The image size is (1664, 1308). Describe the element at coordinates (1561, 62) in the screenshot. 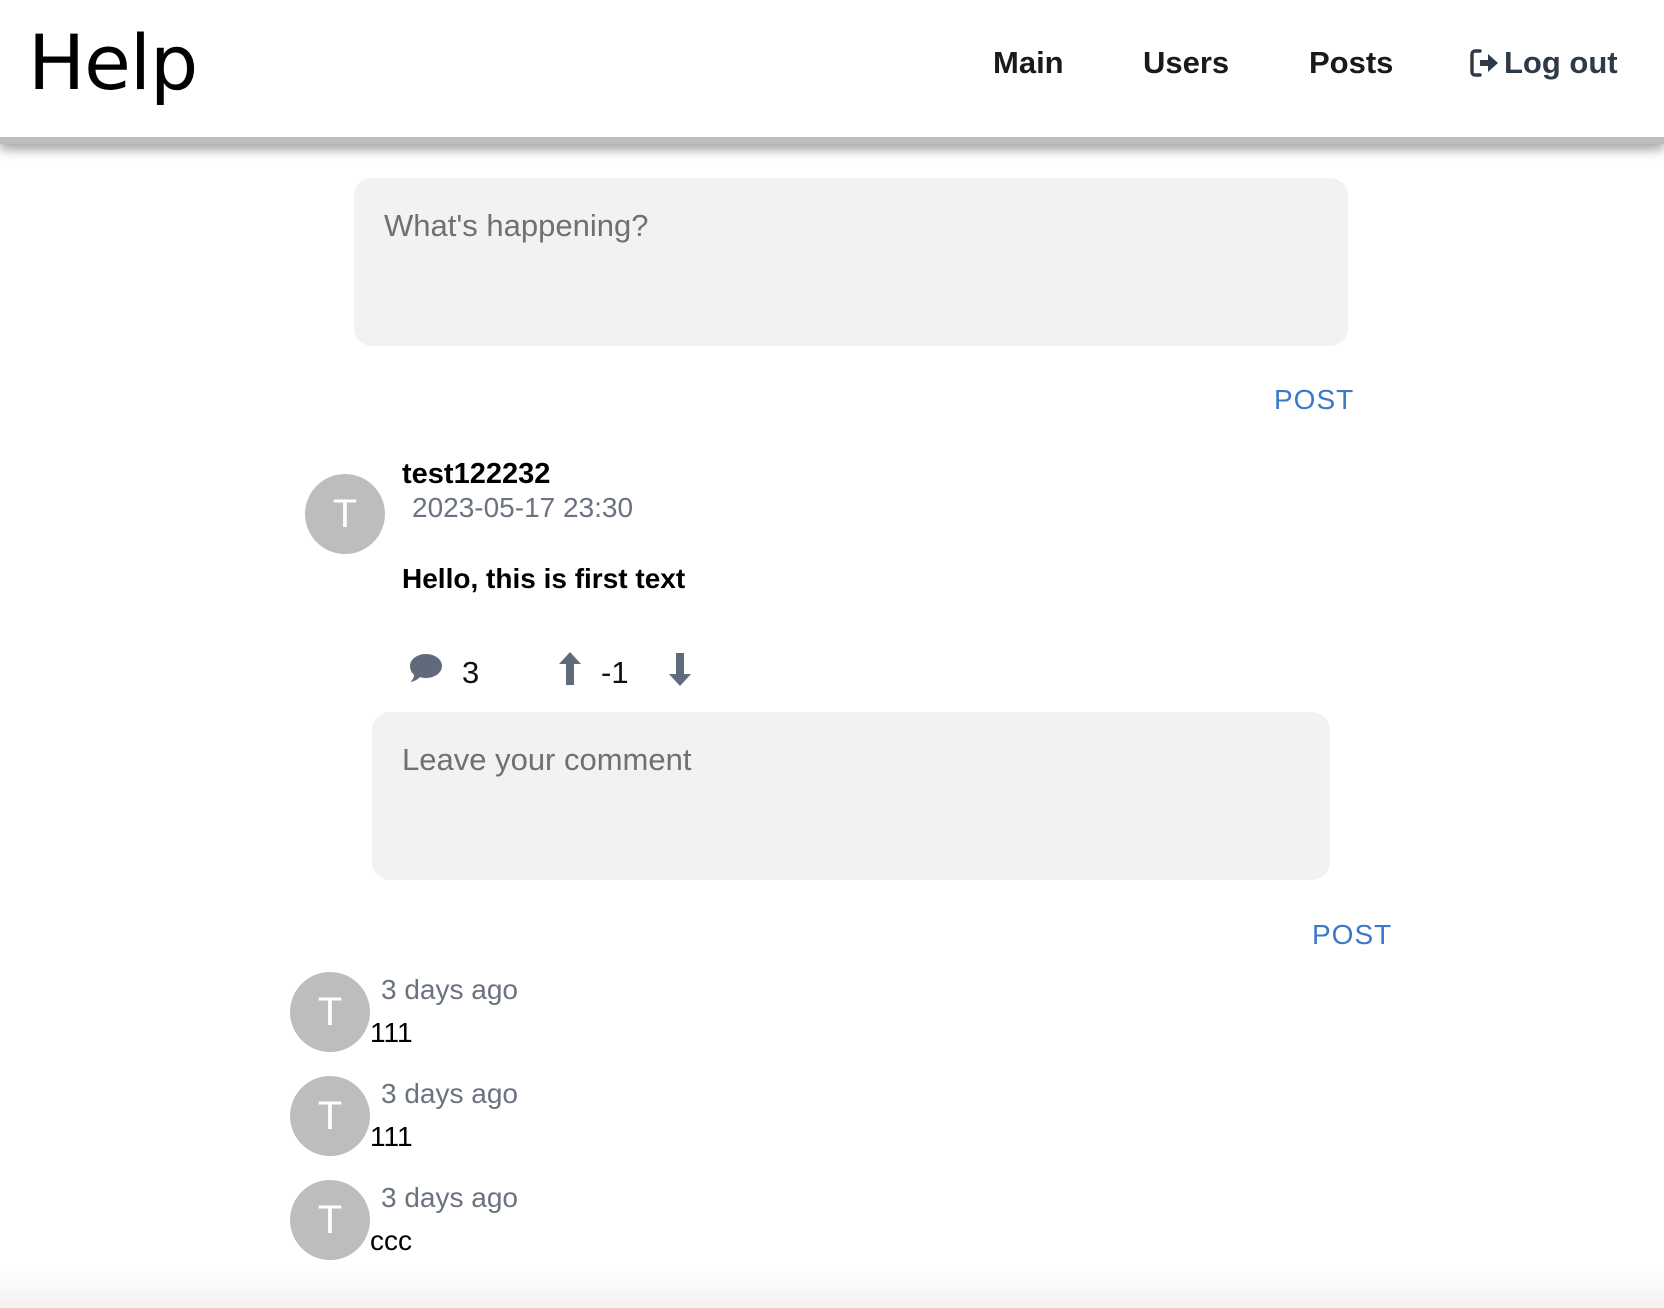

I see `logout-label: Log out` at that location.